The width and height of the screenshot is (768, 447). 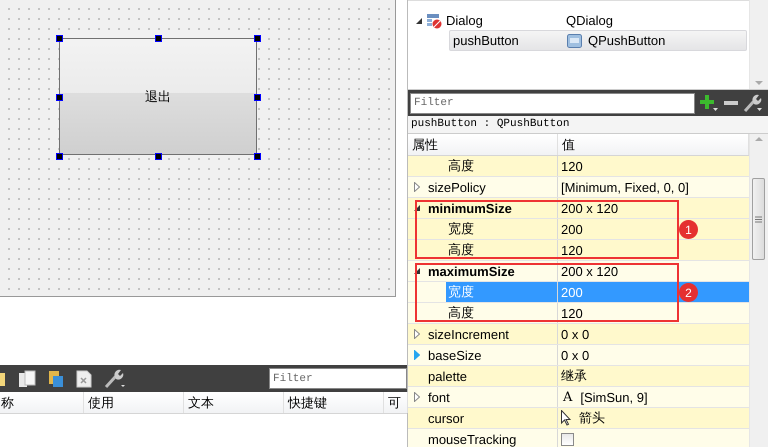 What do you see at coordinates (625, 187) in the screenshot?
I see `property-value: [Minimum, Fixed, 0, 0]` at bounding box center [625, 187].